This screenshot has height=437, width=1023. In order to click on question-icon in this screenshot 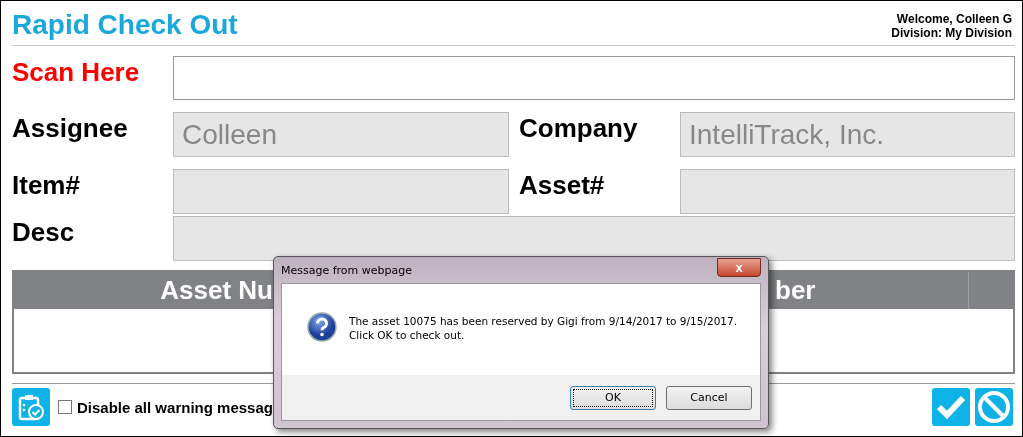, I will do `click(322, 327)`.